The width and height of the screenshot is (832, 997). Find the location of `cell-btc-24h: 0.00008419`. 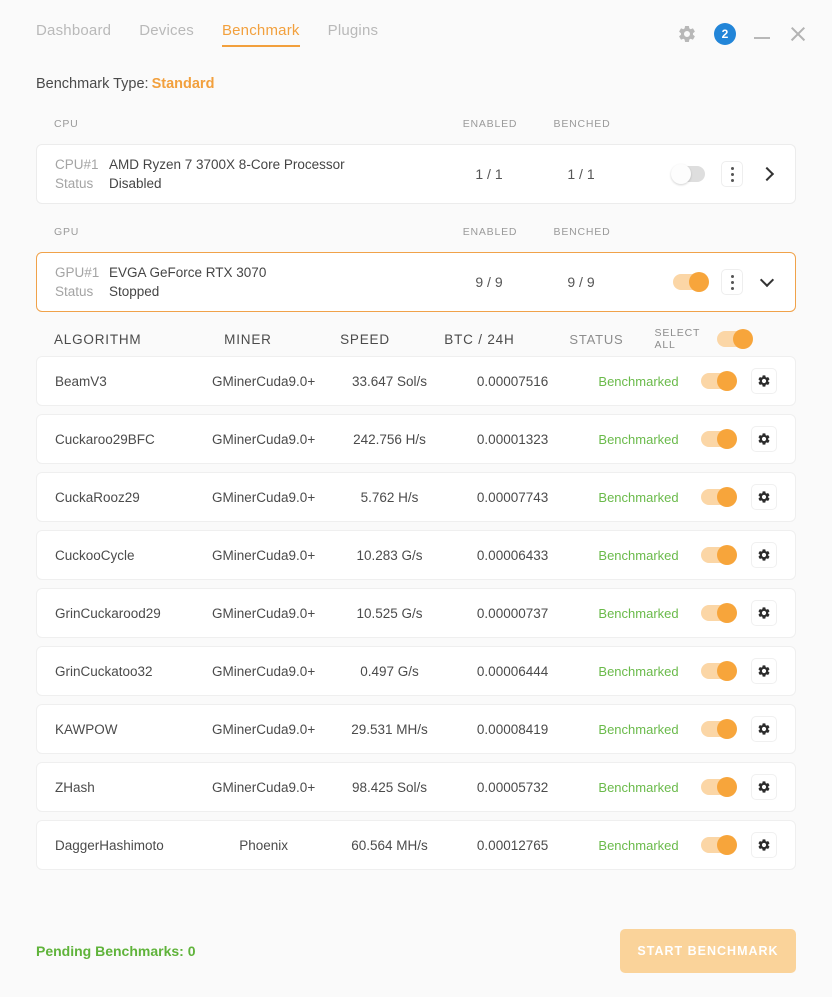

cell-btc-24h: 0.00008419 is located at coordinates (512, 729).